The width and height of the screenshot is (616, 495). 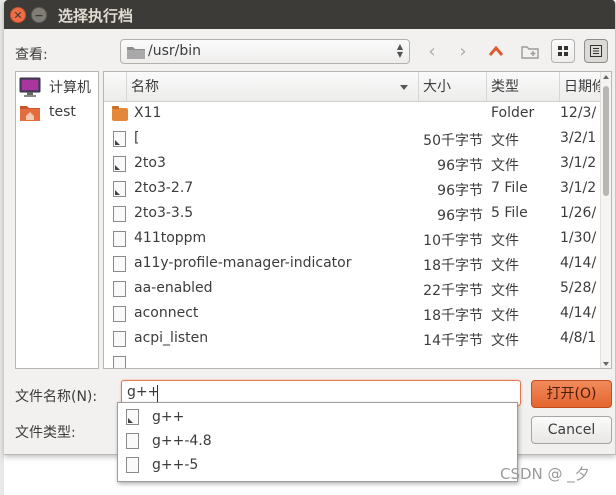 I want to click on file-size: 10千字节, so click(x=453, y=241).